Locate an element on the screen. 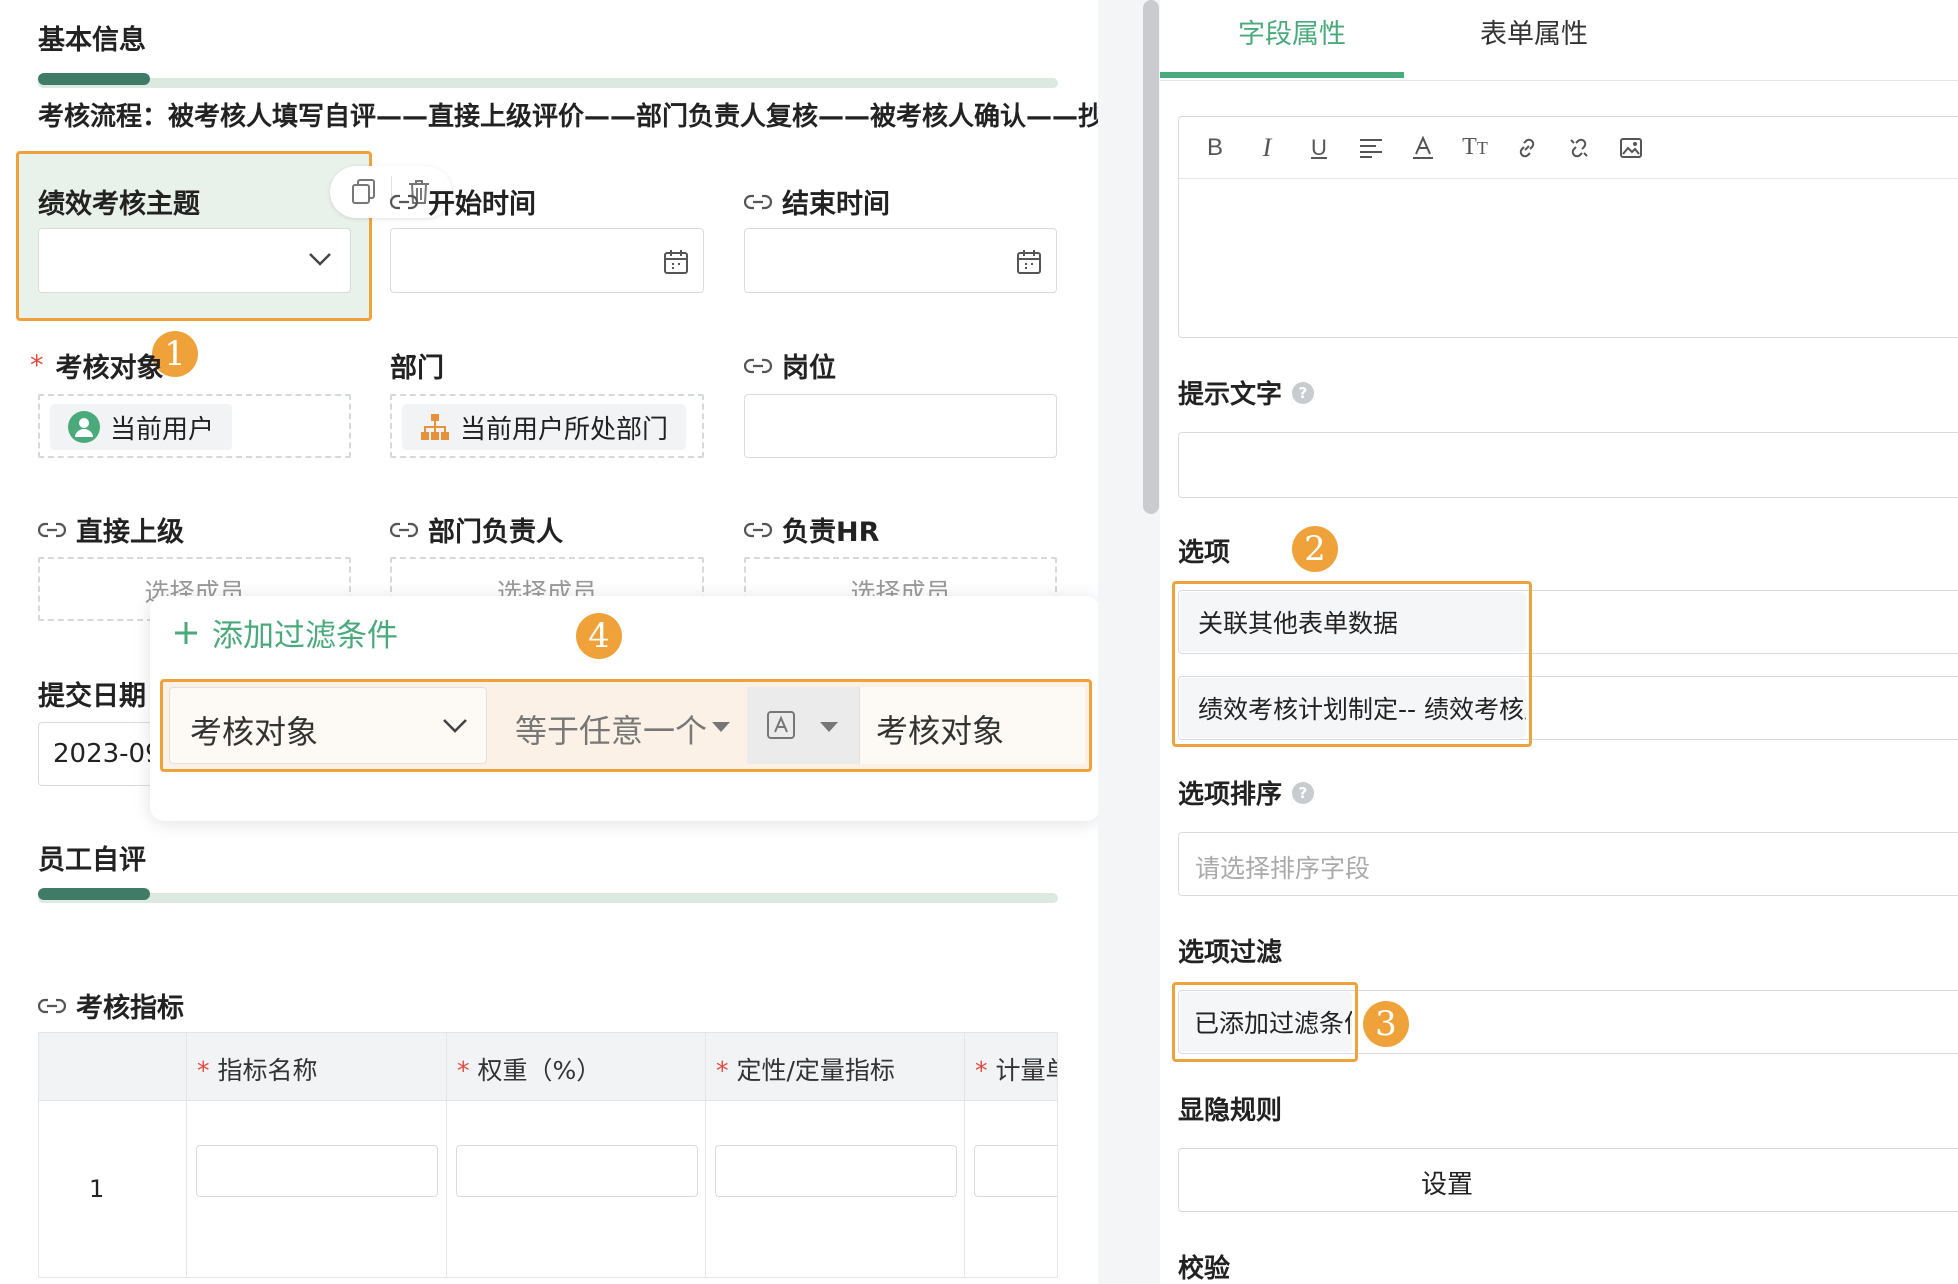 The width and height of the screenshot is (1958, 1284). section-divider-accent is located at coordinates (94, 79).